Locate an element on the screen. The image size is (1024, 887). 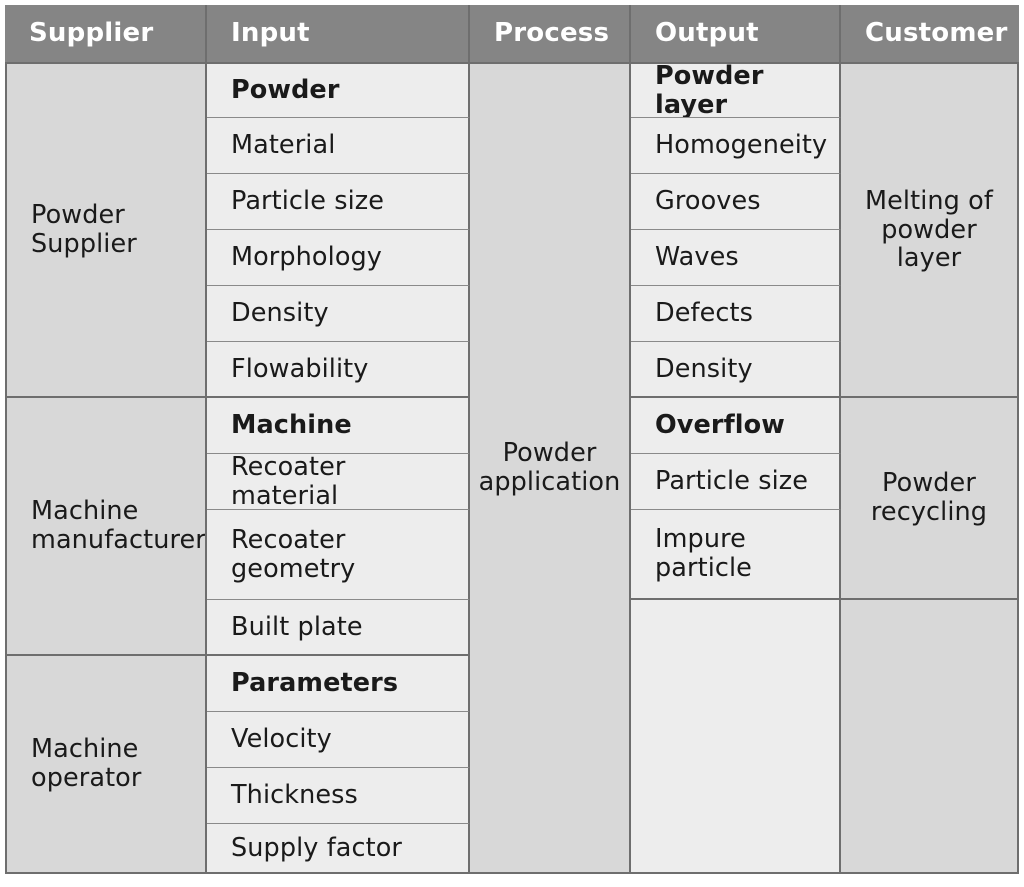
supplier-manufacturer-line2: manufacturer is located at coordinates (118, 540).